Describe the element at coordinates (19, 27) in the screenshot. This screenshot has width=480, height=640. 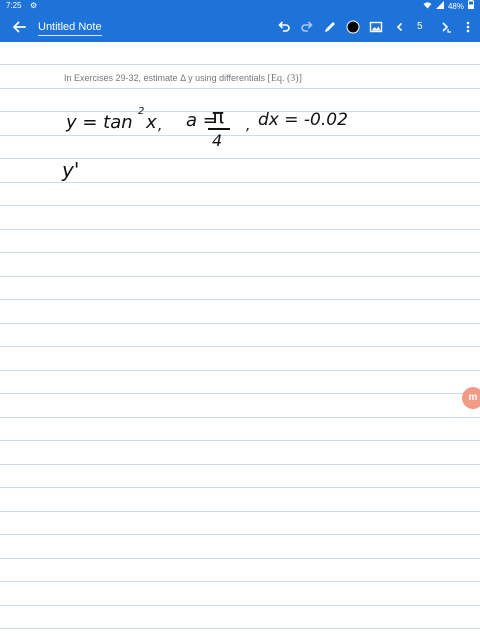
I see `back-icon` at that location.